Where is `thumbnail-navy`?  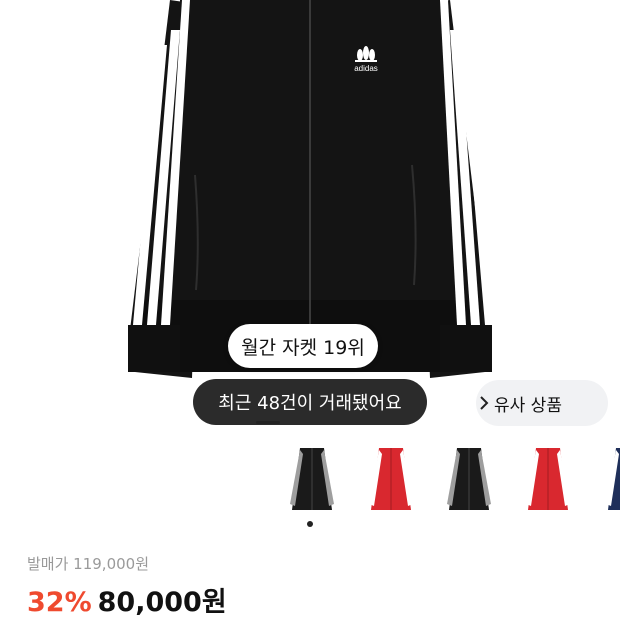
thumbnail-navy is located at coordinates (608, 478).